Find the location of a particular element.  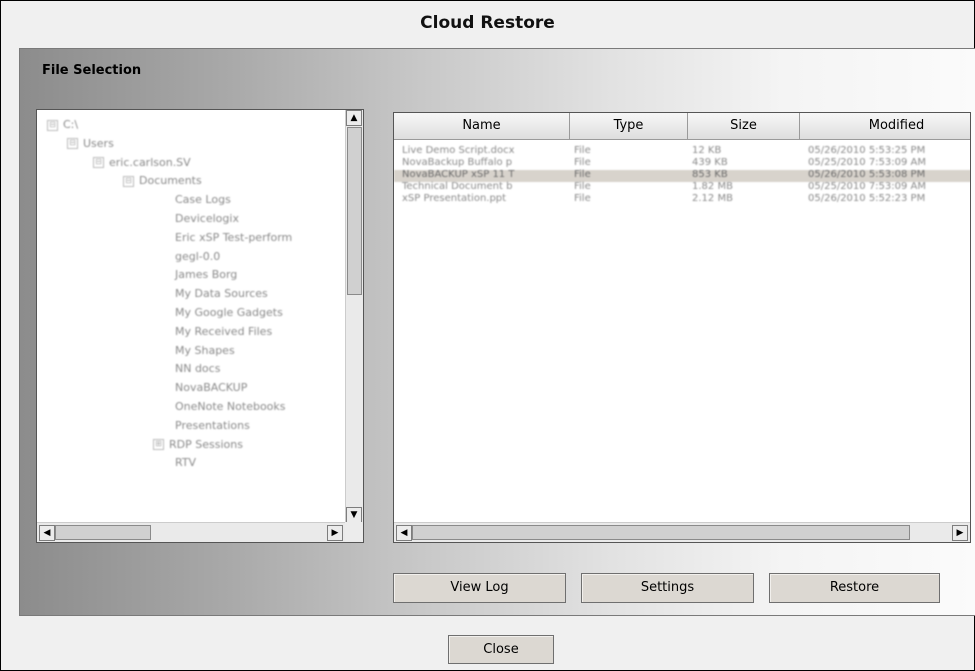

tree-item: NN docs is located at coordinates (197, 369).